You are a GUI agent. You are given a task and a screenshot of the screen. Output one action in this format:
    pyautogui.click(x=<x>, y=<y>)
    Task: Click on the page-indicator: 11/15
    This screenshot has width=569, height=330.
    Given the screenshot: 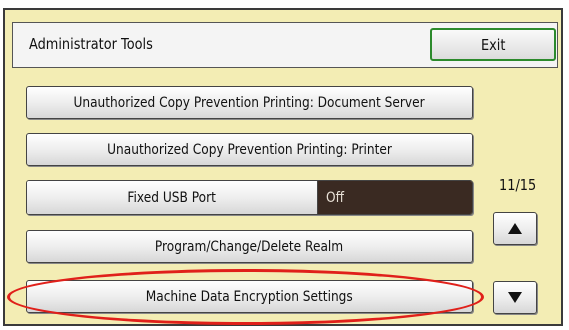 What is the action you would take?
    pyautogui.click(x=518, y=185)
    